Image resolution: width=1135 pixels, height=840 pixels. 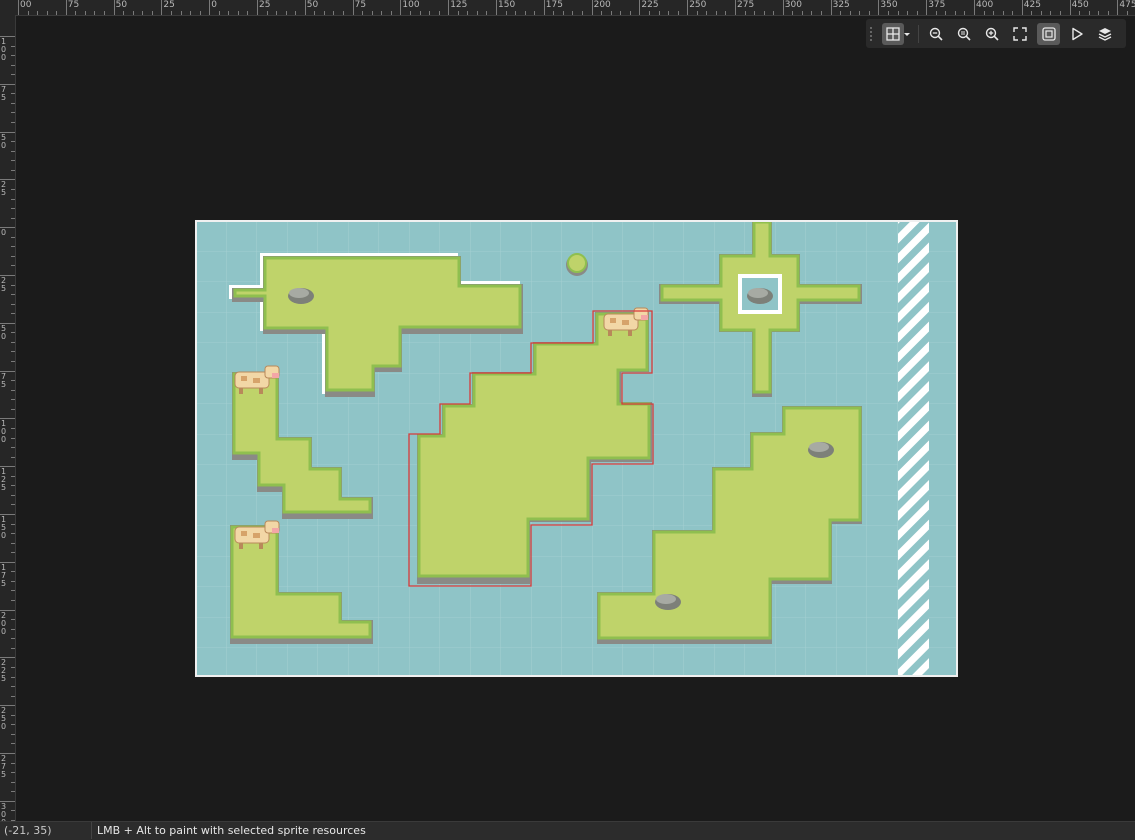 I want to click on cursor-coordinates: (-21, 35), so click(x=28, y=830).